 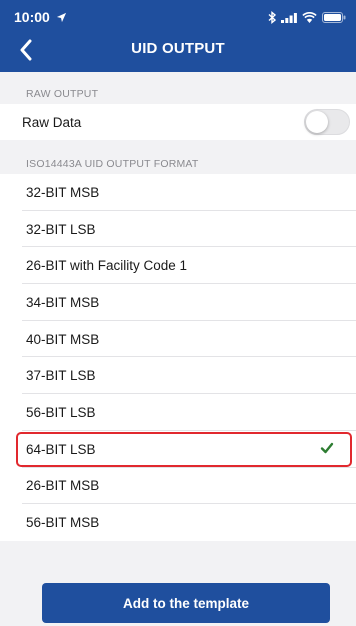 I want to click on wifi-icon, so click(x=309, y=17).